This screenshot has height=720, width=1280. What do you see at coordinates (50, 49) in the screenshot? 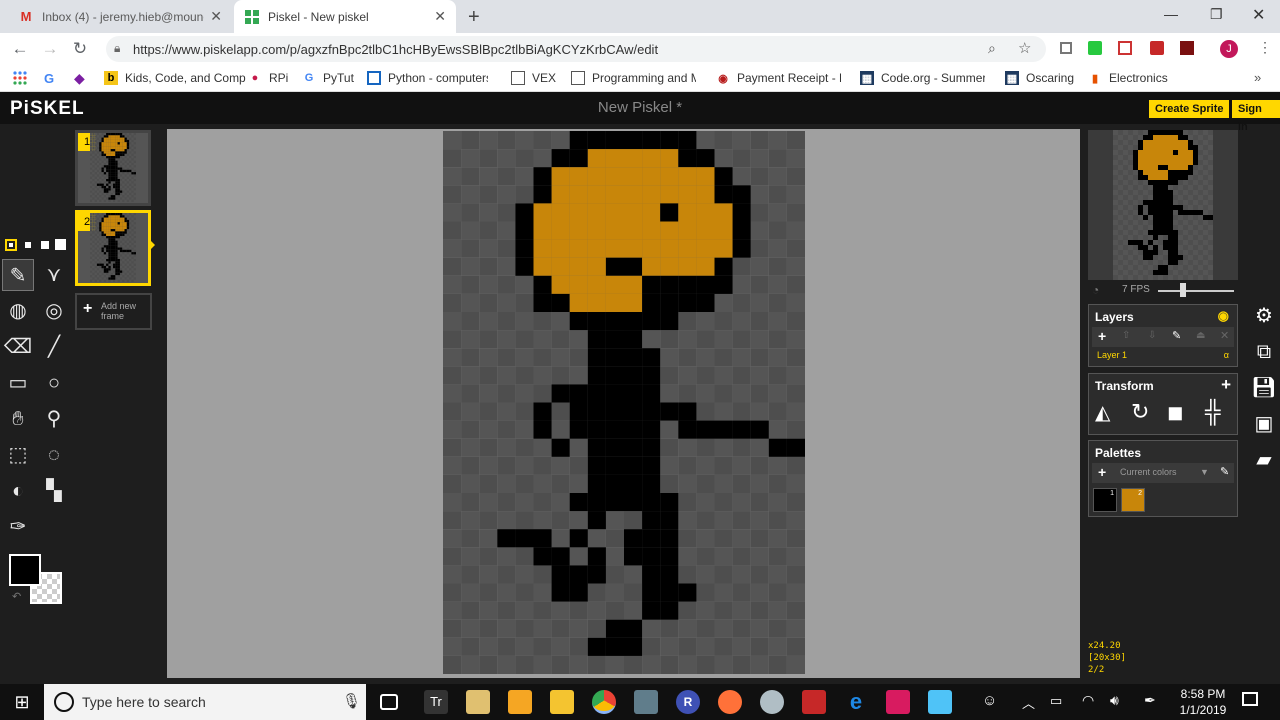
I see `forward-button: →` at bounding box center [50, 49].